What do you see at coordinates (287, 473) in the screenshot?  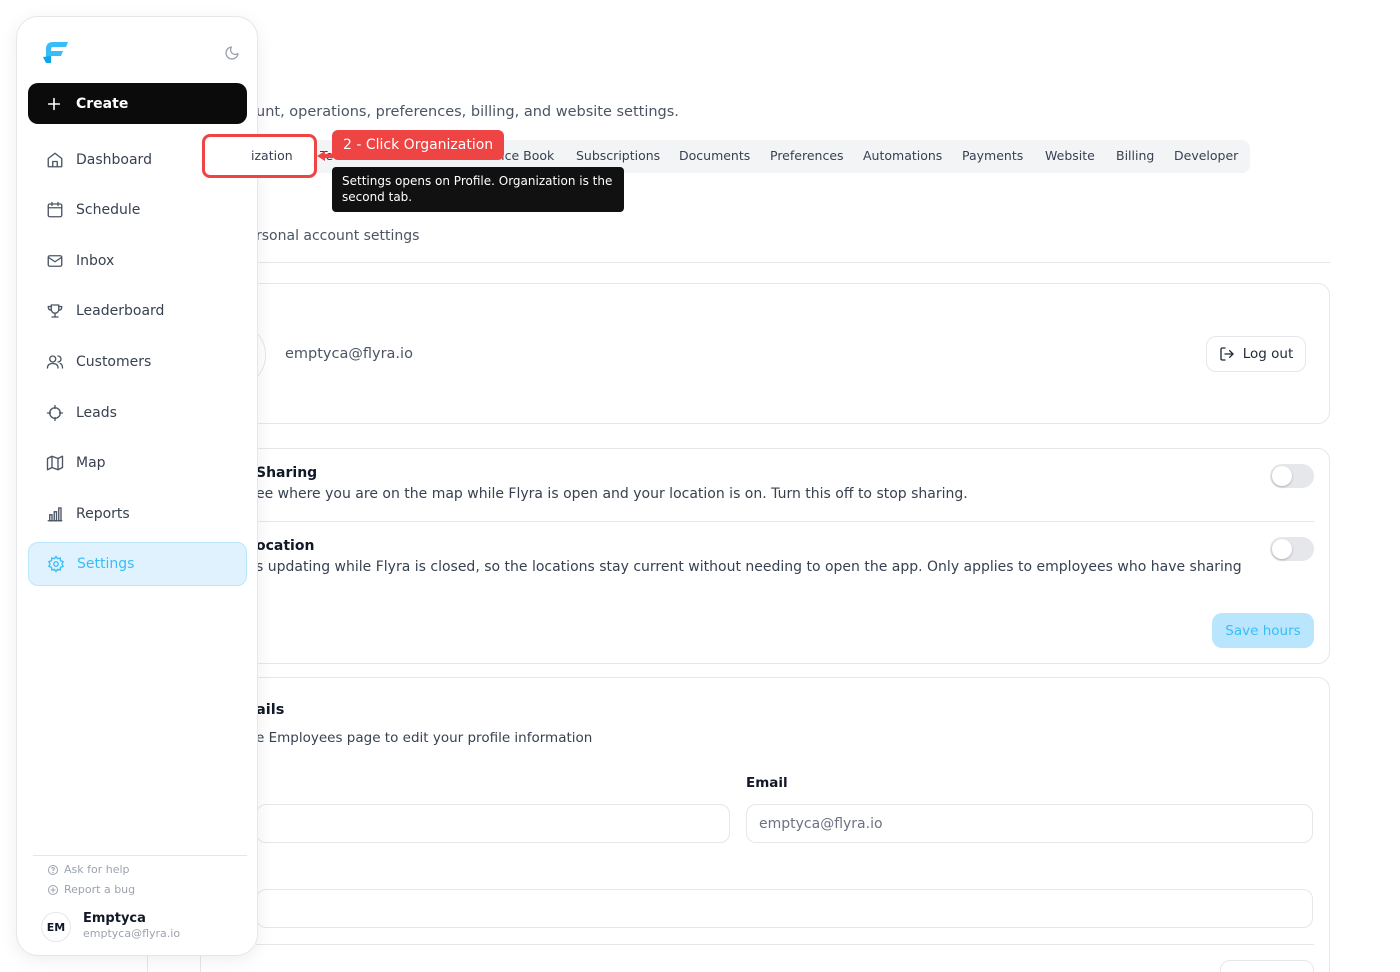 I see `location-sharing-title: Sharing` at bounding box center [287, 473].